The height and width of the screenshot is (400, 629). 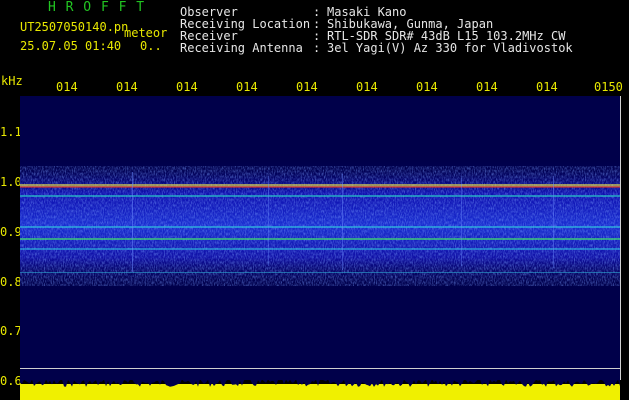 I want to click on file-name-suffix: meteor, so click(x=146, y=33).